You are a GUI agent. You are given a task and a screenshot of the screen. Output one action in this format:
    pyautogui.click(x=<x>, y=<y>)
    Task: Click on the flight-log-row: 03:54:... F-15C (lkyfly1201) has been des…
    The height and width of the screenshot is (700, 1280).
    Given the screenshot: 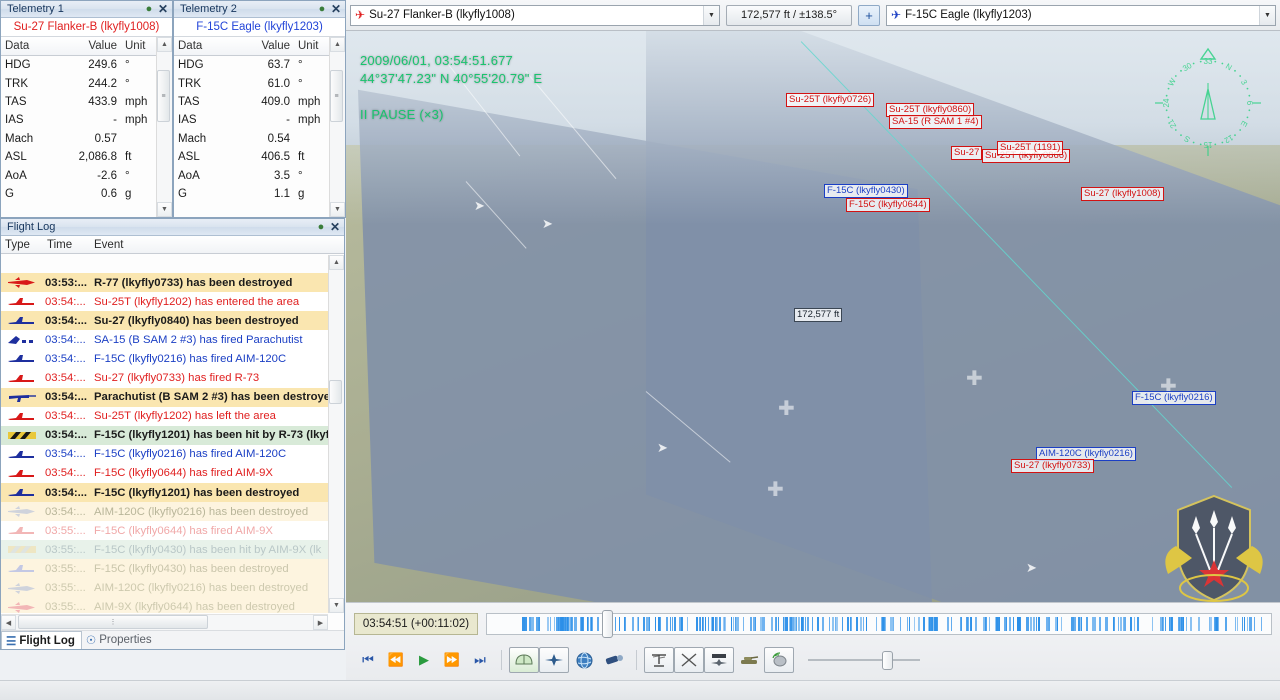 What is the action you would take?
    pyautogui.click(x=164, y=493)
    